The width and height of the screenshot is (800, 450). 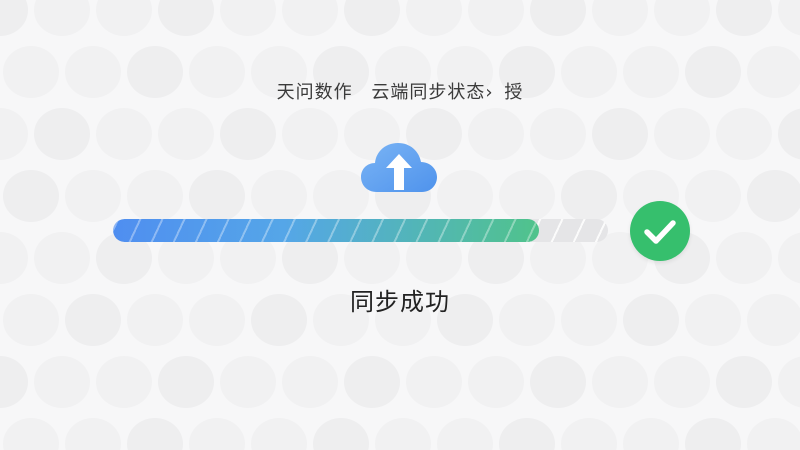 I want to click on page-header: 天问数作 云端同步状态› 授, so click(x=400, y=92).